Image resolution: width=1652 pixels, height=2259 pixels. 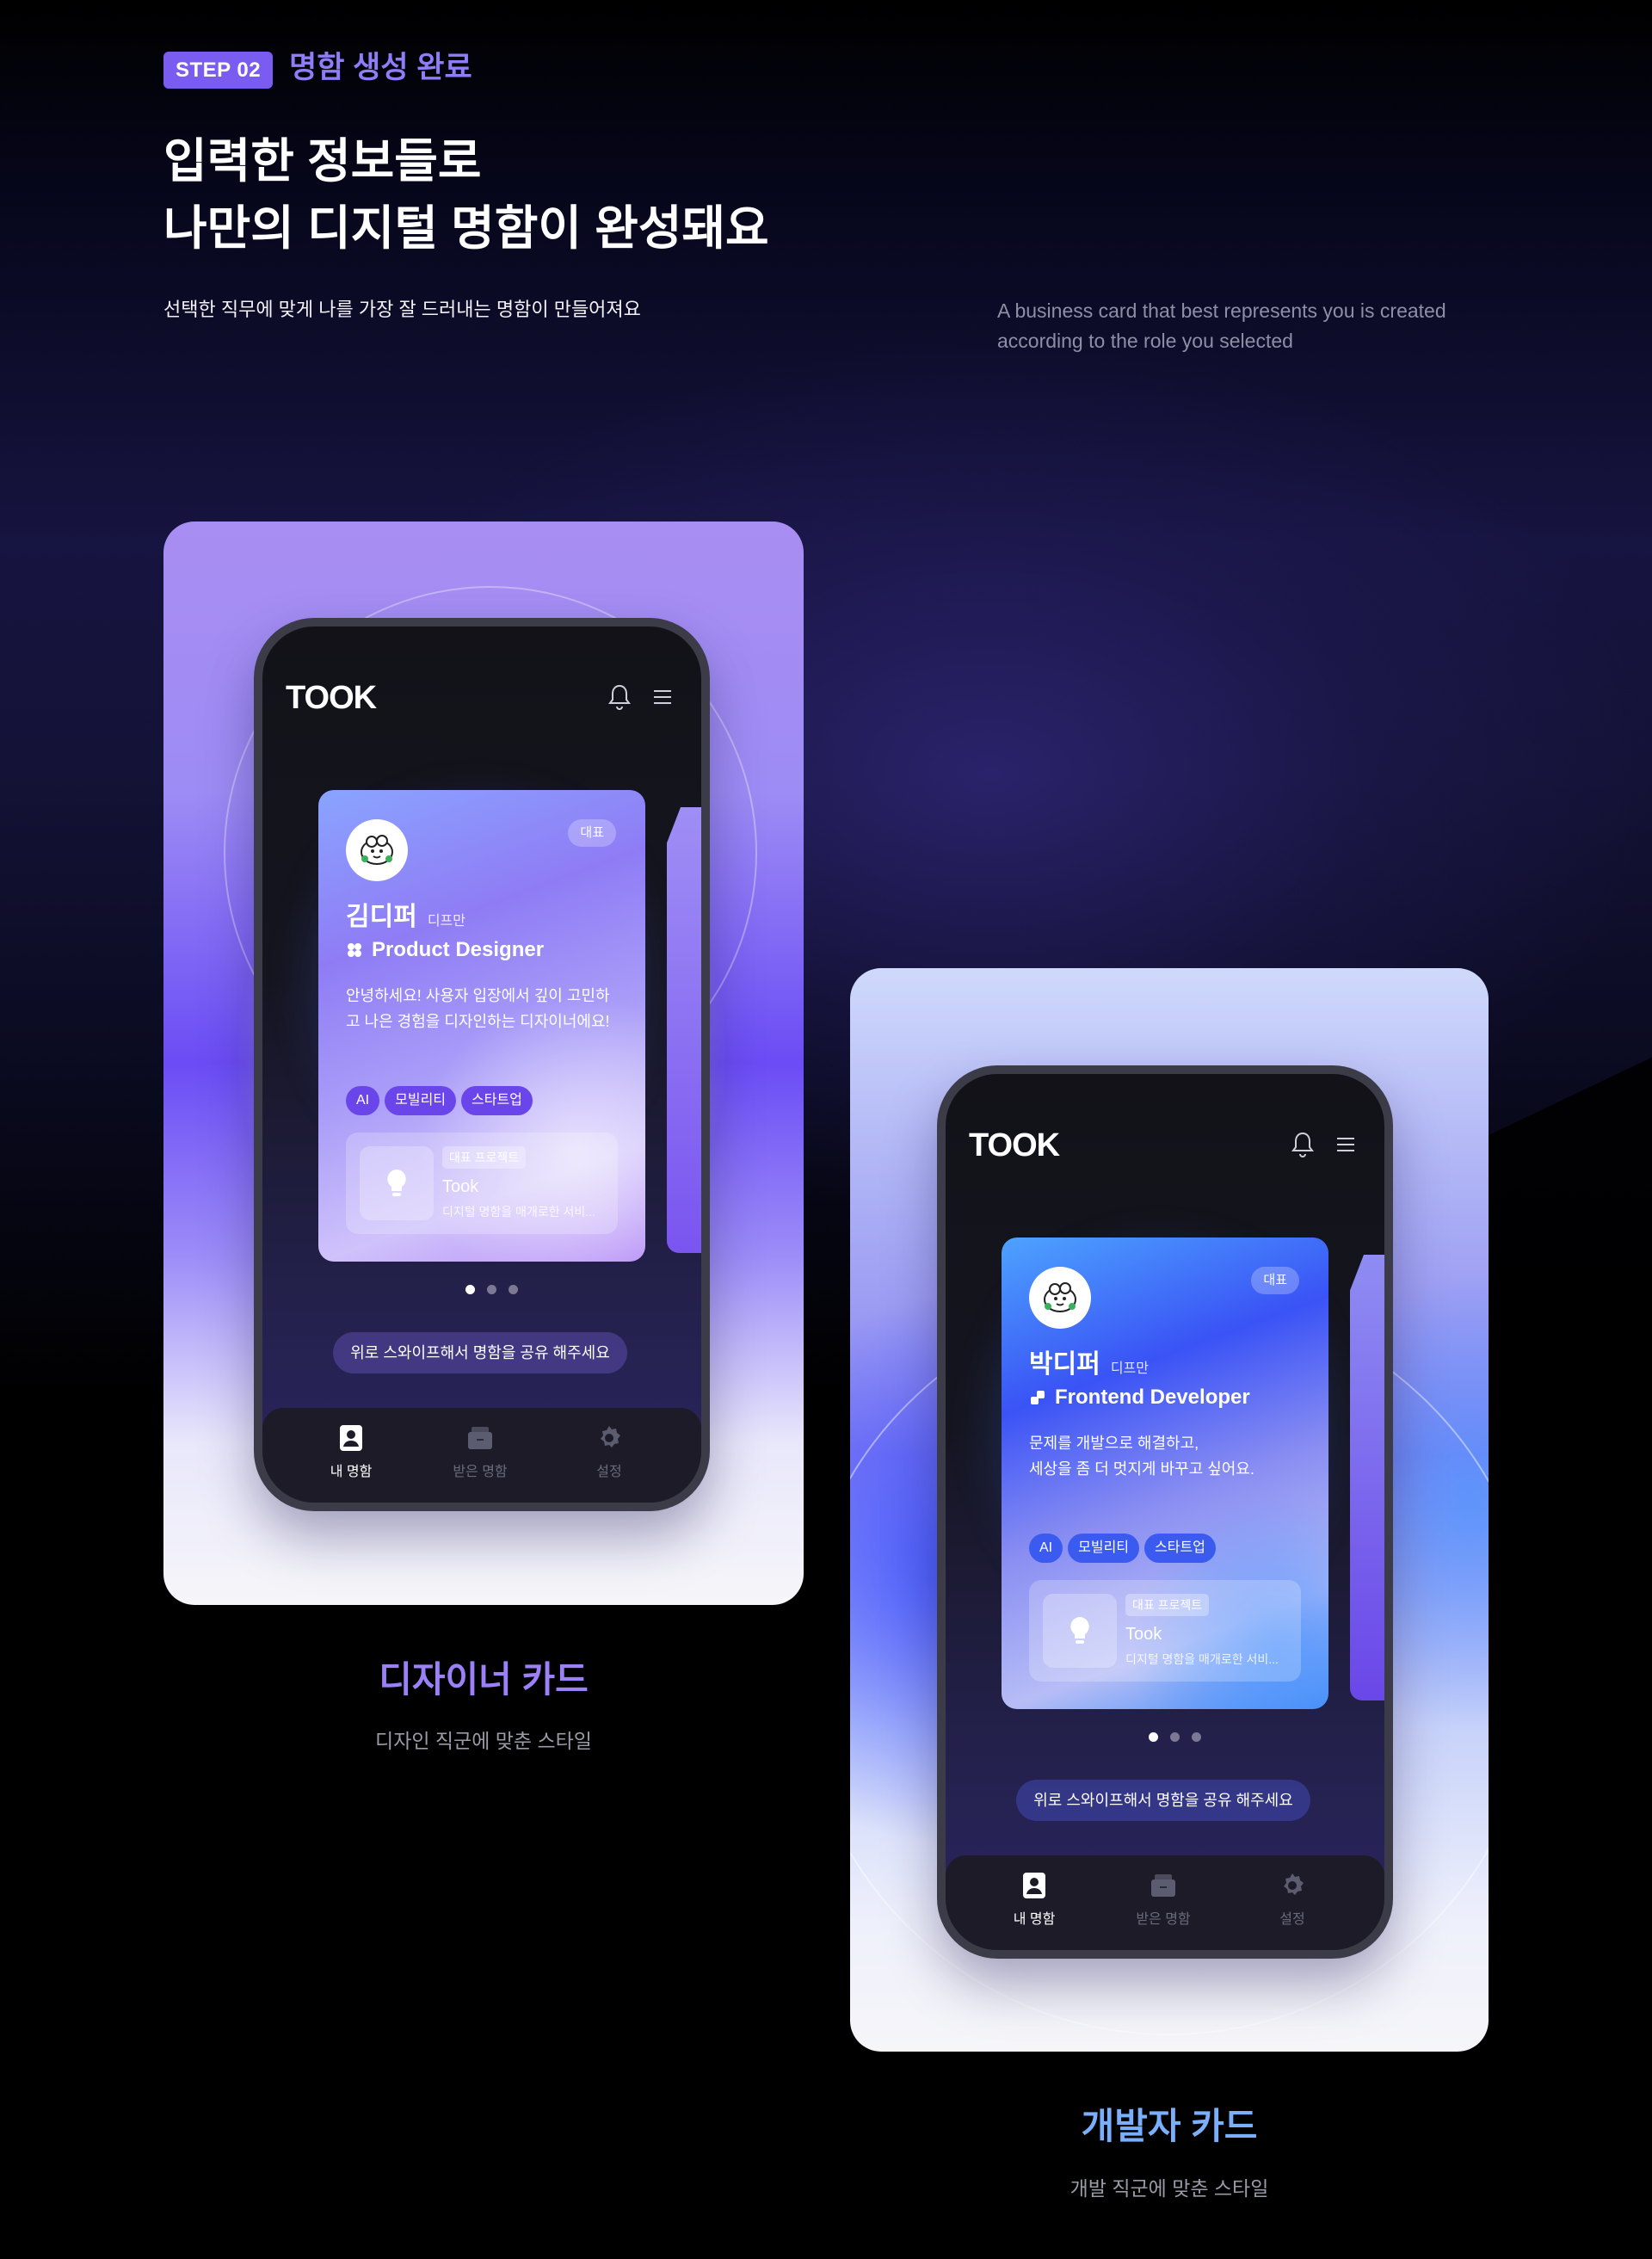 I want to click on page-headline: 입력한 정보들로 나만의 디지털 명함이 완성돼요, so click(x=466, y=194).